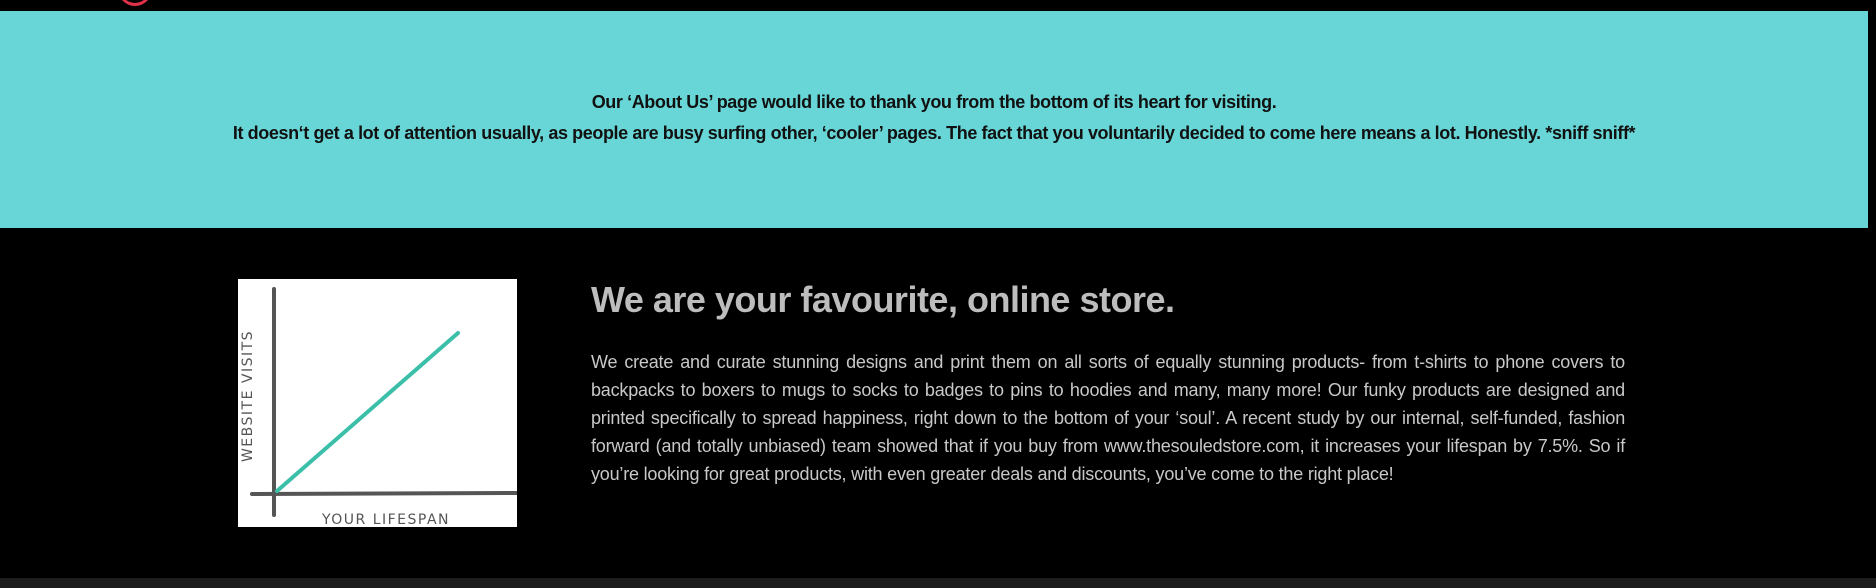 The width and height of the screenshot is (1876, 588). Describe the element at coordinates (248, 396) in the screenshot. I see `y-axis-label: WEBSITE VISITS` at that location.